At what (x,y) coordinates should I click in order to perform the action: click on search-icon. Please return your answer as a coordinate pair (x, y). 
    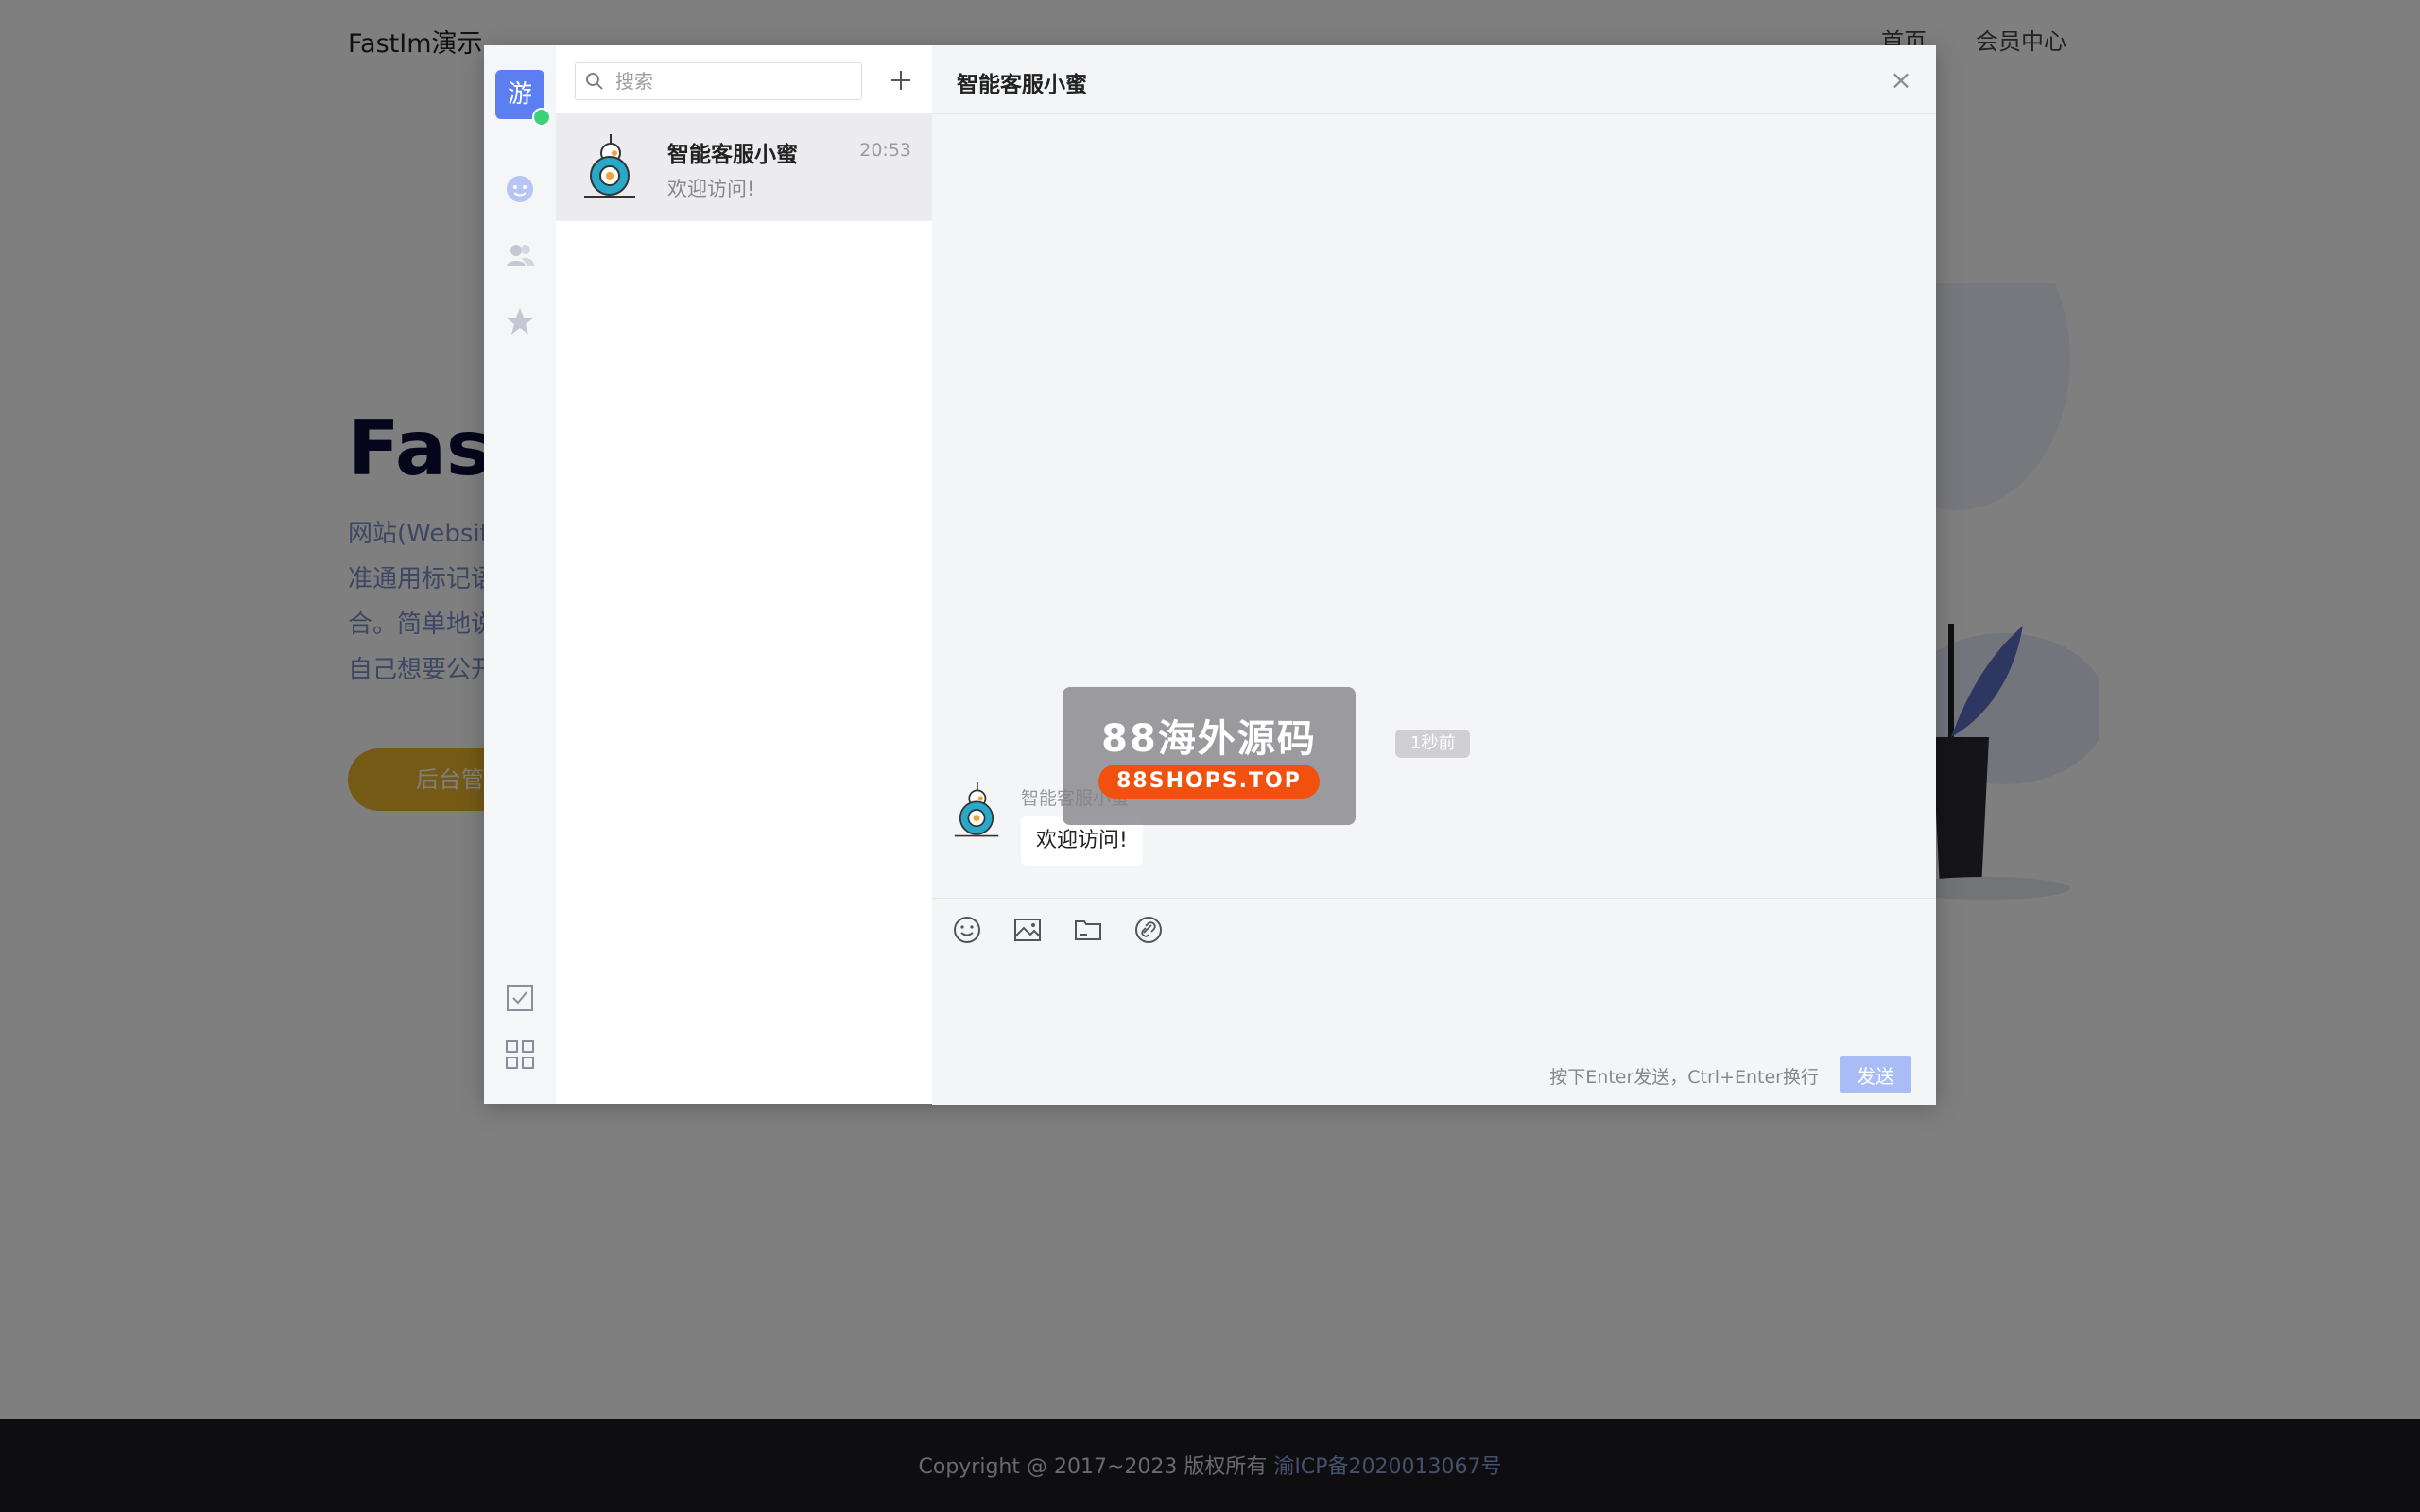
    Looking at the image, I should click on (594, 81).